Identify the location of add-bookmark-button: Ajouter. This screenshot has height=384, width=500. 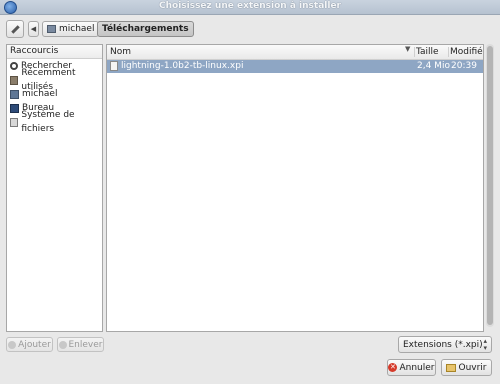
(29, 344).